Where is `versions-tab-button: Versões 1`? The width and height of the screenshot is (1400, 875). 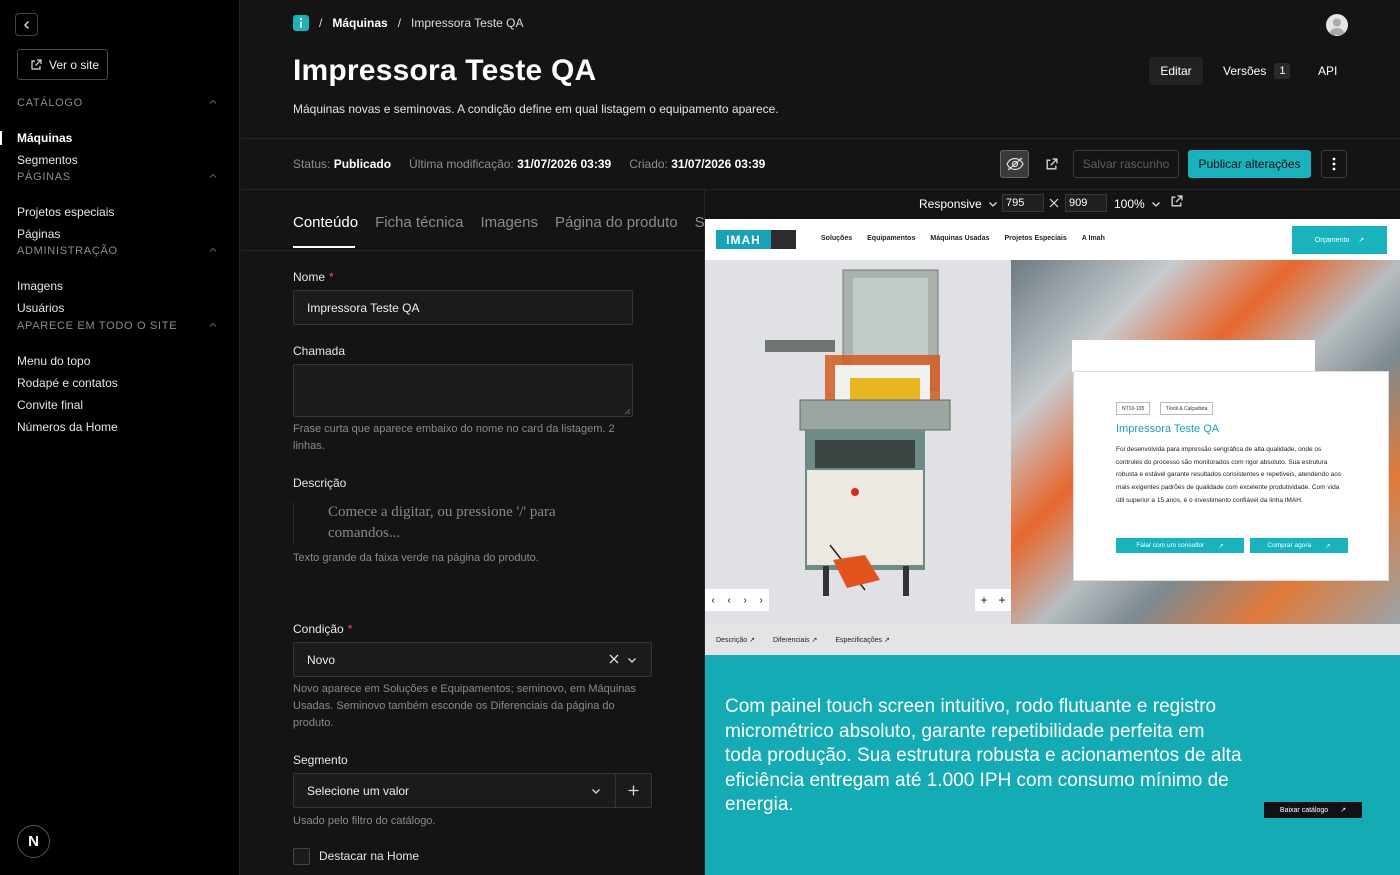
versions-tab-button: Versões 1 is located at coordinates (1257, 71).